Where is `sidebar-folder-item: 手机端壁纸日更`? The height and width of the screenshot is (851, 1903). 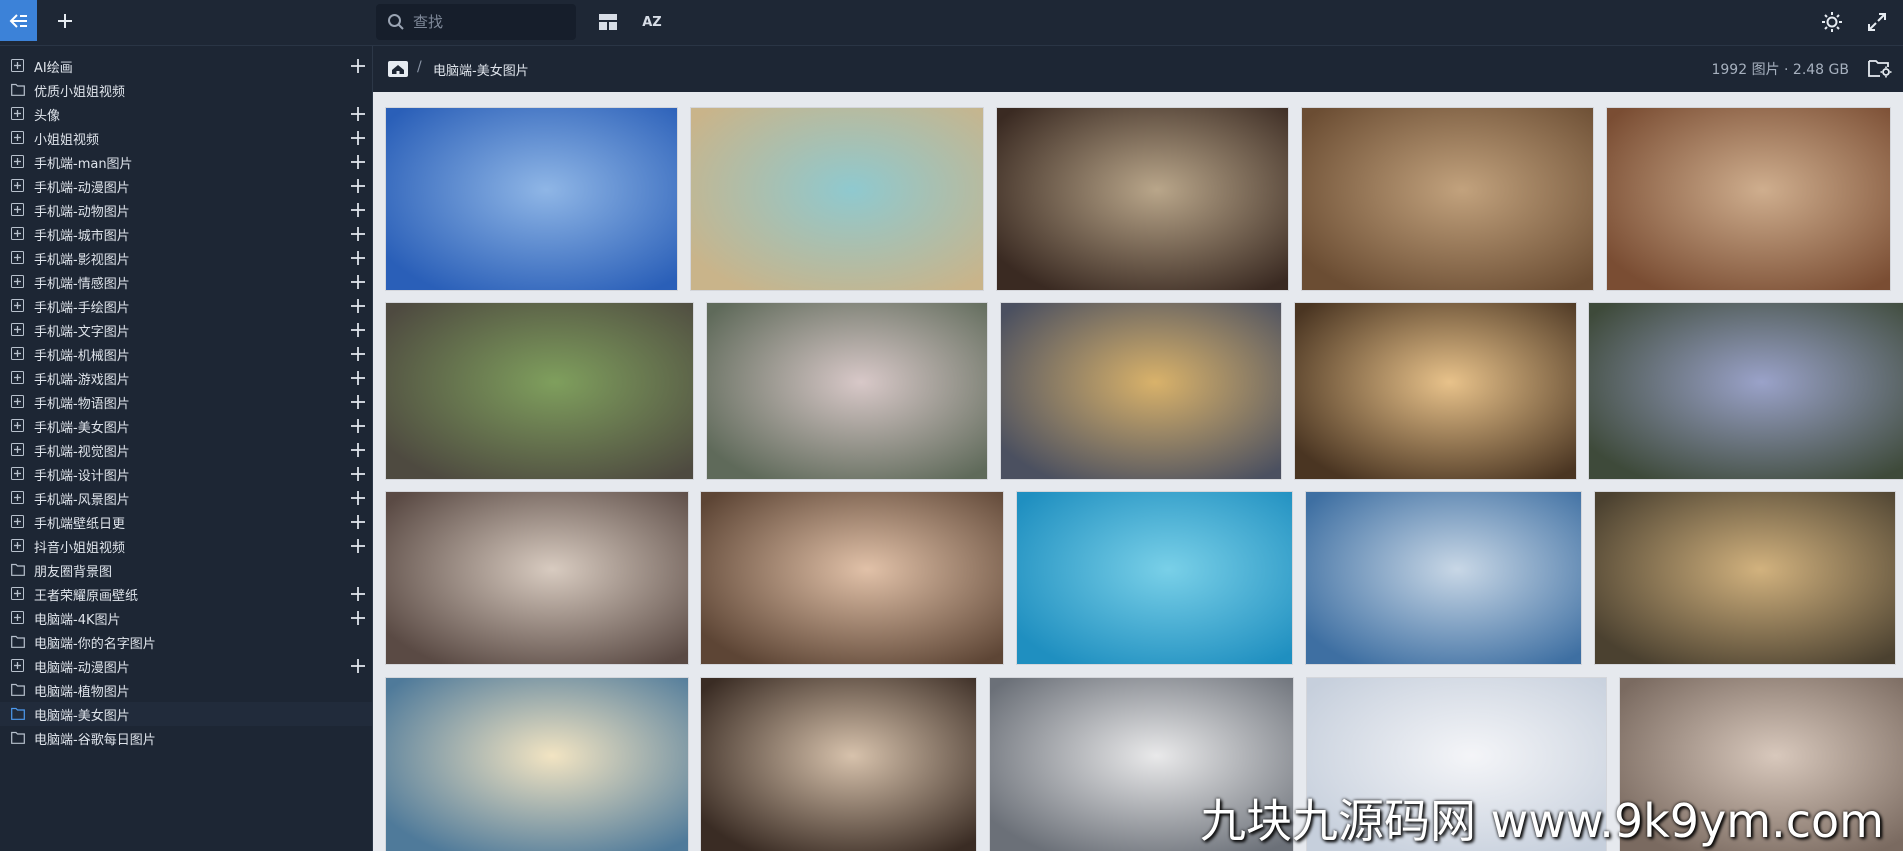
sidebar-folder-item: 手机端壁纸日更 is located at coordinates (186, 522).